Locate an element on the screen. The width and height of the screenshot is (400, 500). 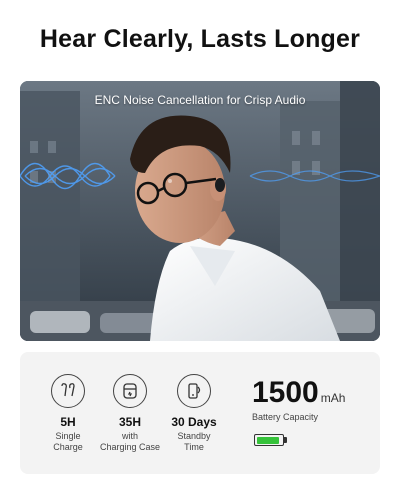
hero-caption: ENC Noise Cancellation for Crisp Audio is located at coordinates (200, 100).